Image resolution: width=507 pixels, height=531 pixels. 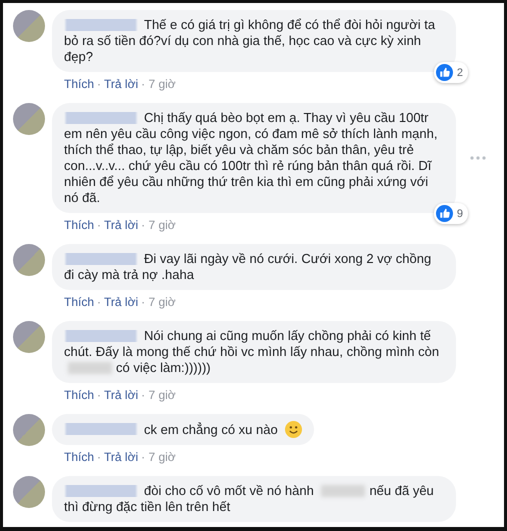 What do you see at coordinates (183, 429) in the screenshot?
I see `comment-text: ck em chẳng có xu nào` at bounding box center [183, 429].